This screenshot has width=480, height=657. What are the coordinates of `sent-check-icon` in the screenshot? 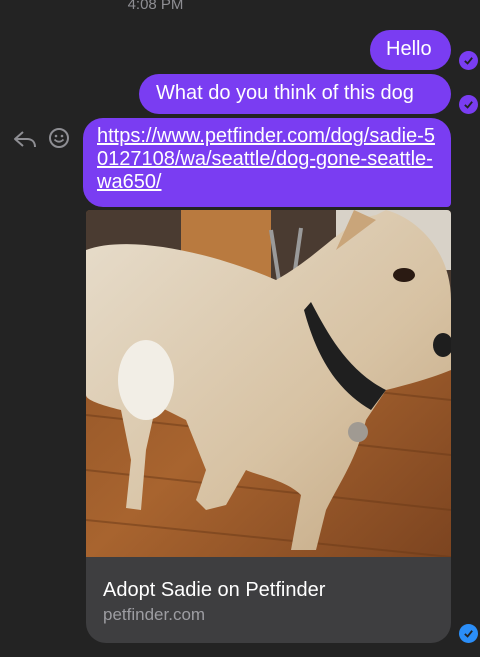 It's located at (468, 633).